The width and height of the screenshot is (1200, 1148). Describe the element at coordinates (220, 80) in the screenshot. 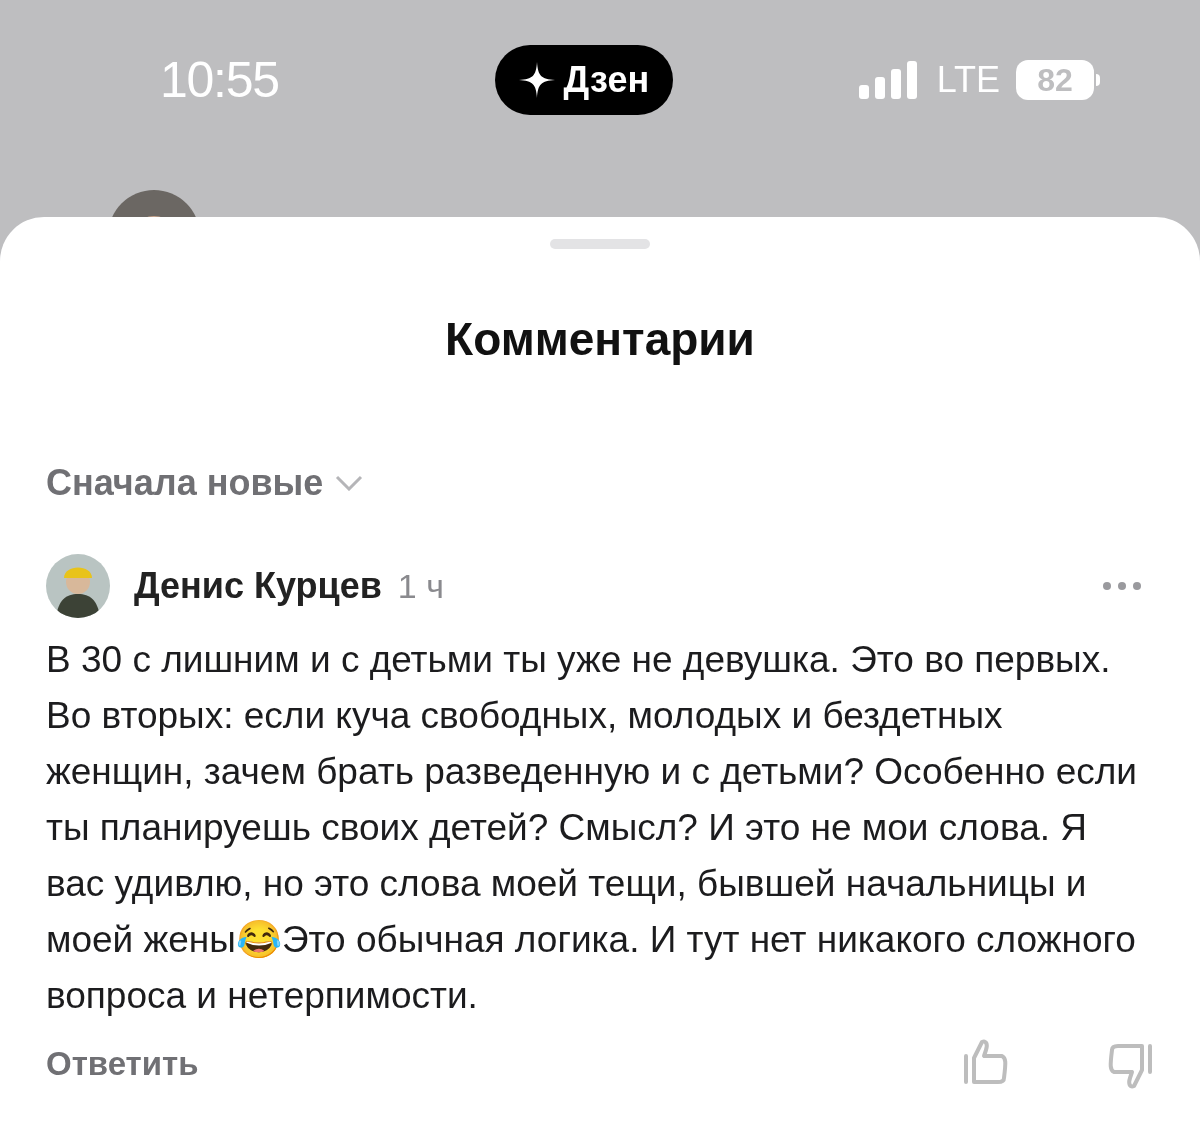

I see `clock: 10:55` at that location.